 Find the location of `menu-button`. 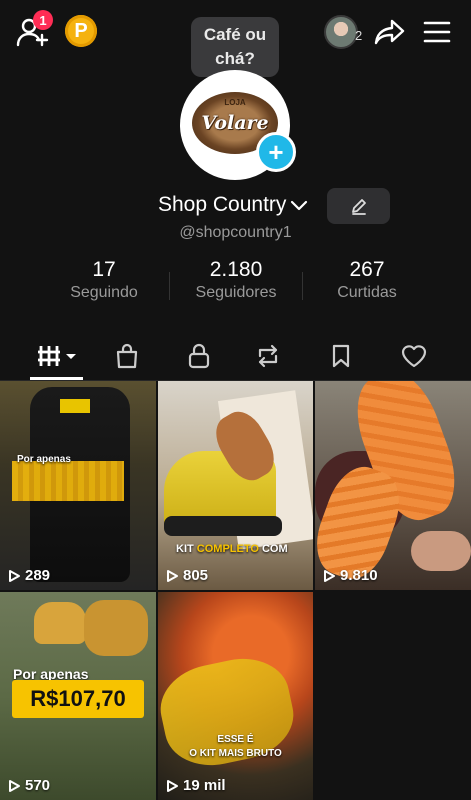

menu-button is located at coordinates (437, 32).